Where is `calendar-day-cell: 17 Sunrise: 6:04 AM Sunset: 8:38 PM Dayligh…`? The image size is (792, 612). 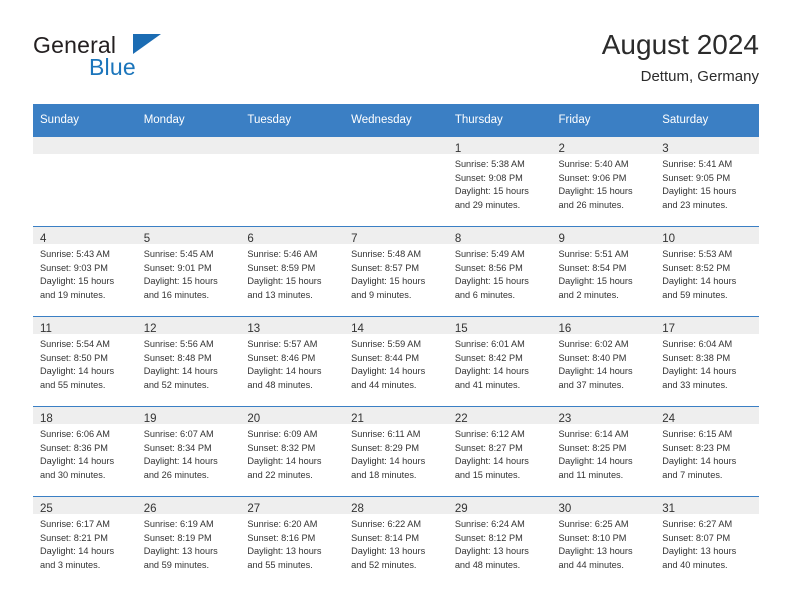
calendar-day-cell: 17 Sunrise: 6:04 AM Sunset: 8:38 PM Dayligh… is located at coordinates (707, 361).